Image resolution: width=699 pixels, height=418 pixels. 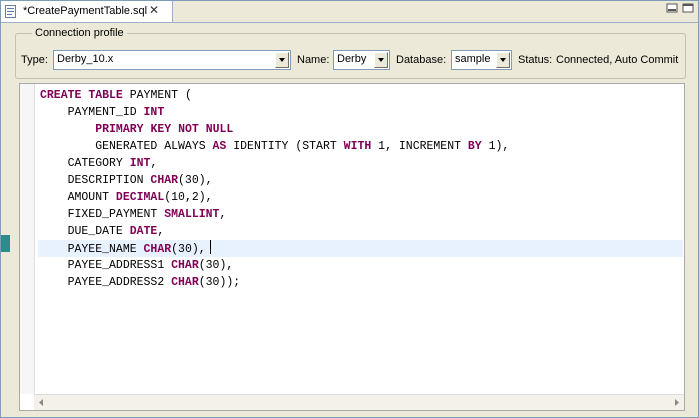 What do you see at coordinates (172, 60) in the screenshot?
I see `type-dropdown: Derby_10.x` at bounding box center [172, 60].